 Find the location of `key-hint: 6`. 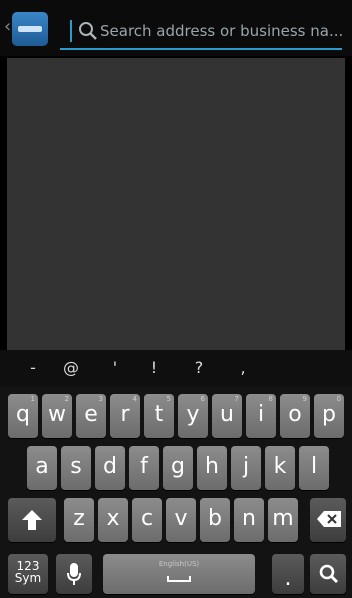

key-hint: 6 is located at coordinates (202, 399).